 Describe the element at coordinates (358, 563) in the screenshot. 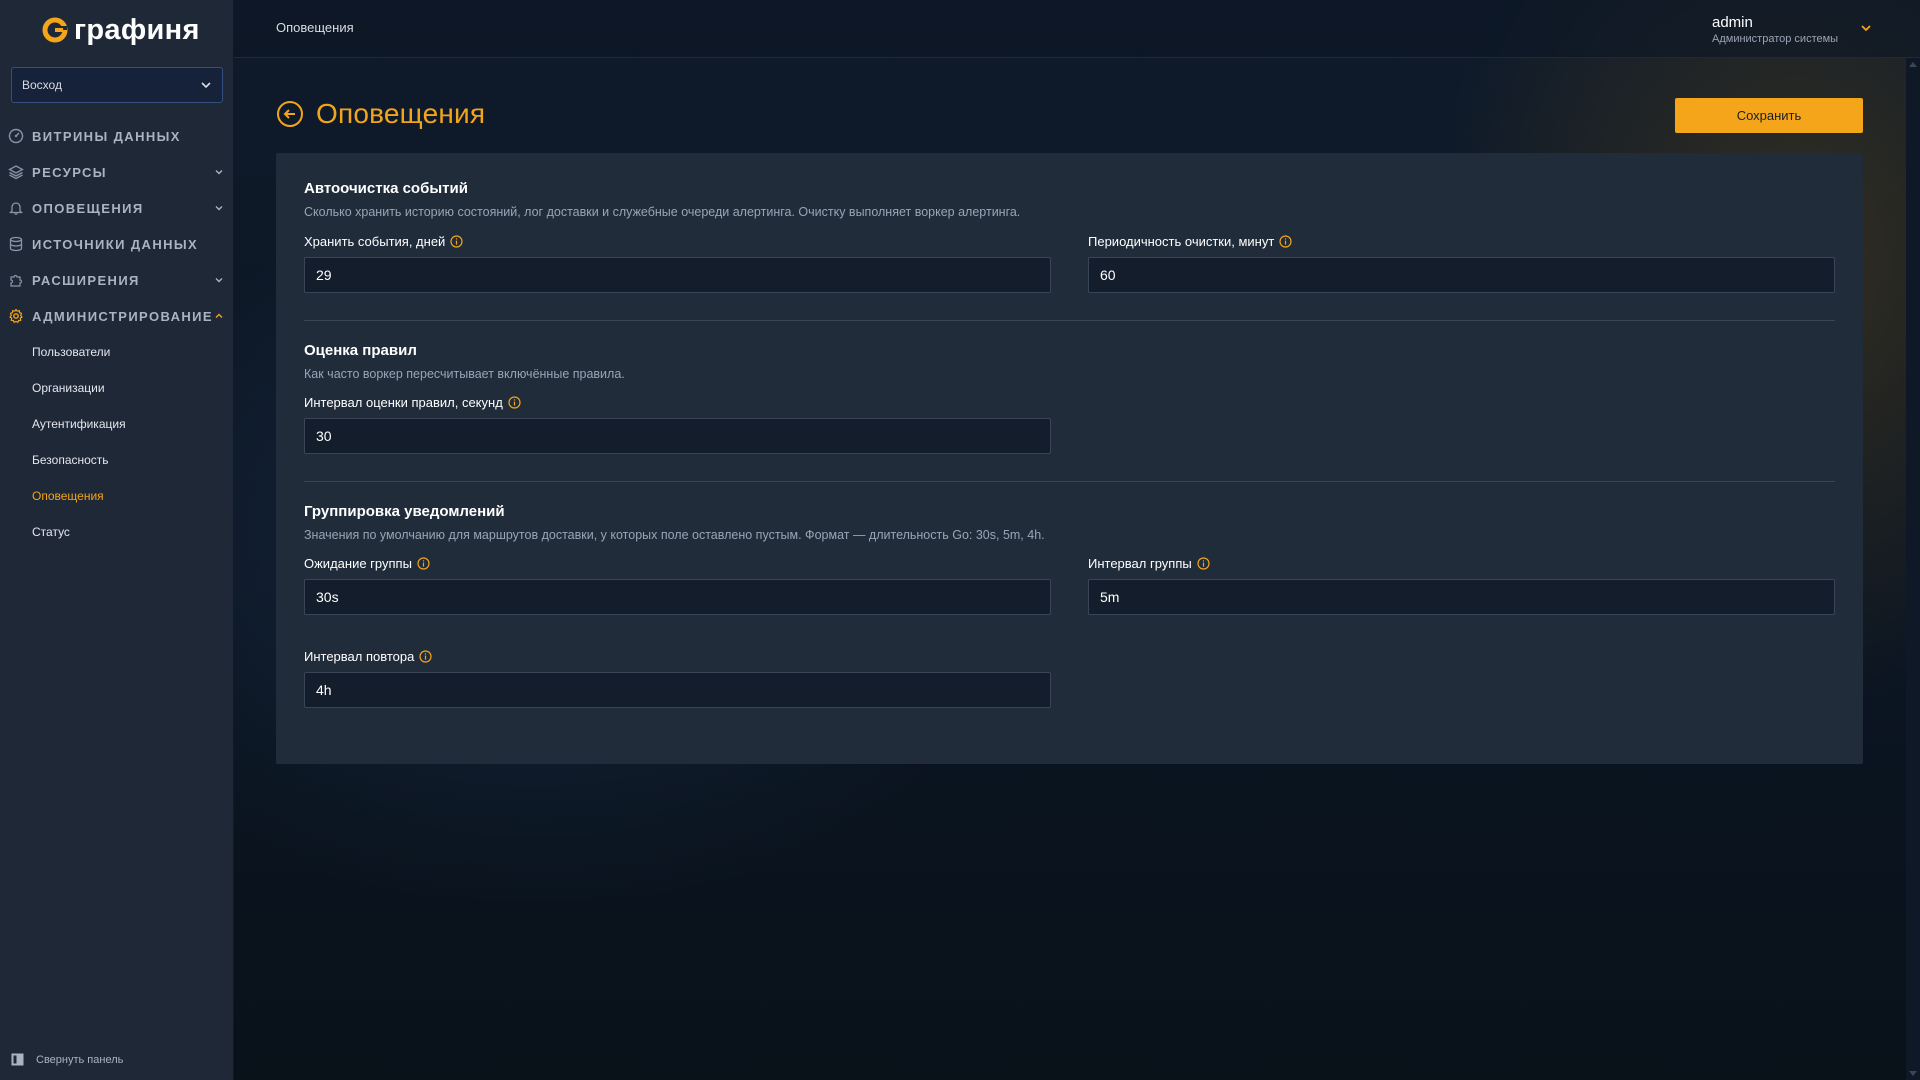

I see `field-label: Ожидание группы` at that location.